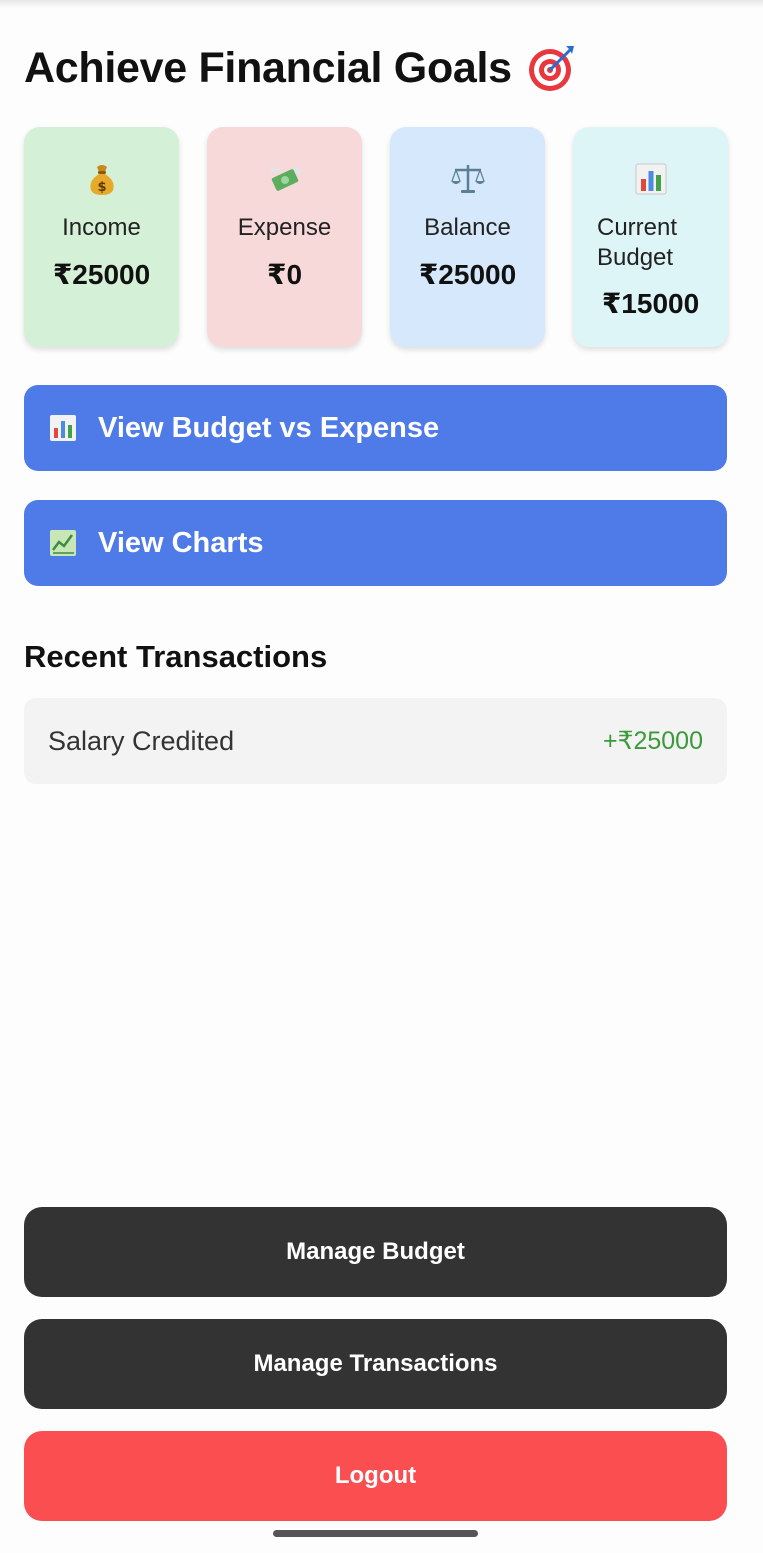 The height and width of the screenshot is (1553, 763). I want to click on view-charts-label: View Charts, so click(181, 542).